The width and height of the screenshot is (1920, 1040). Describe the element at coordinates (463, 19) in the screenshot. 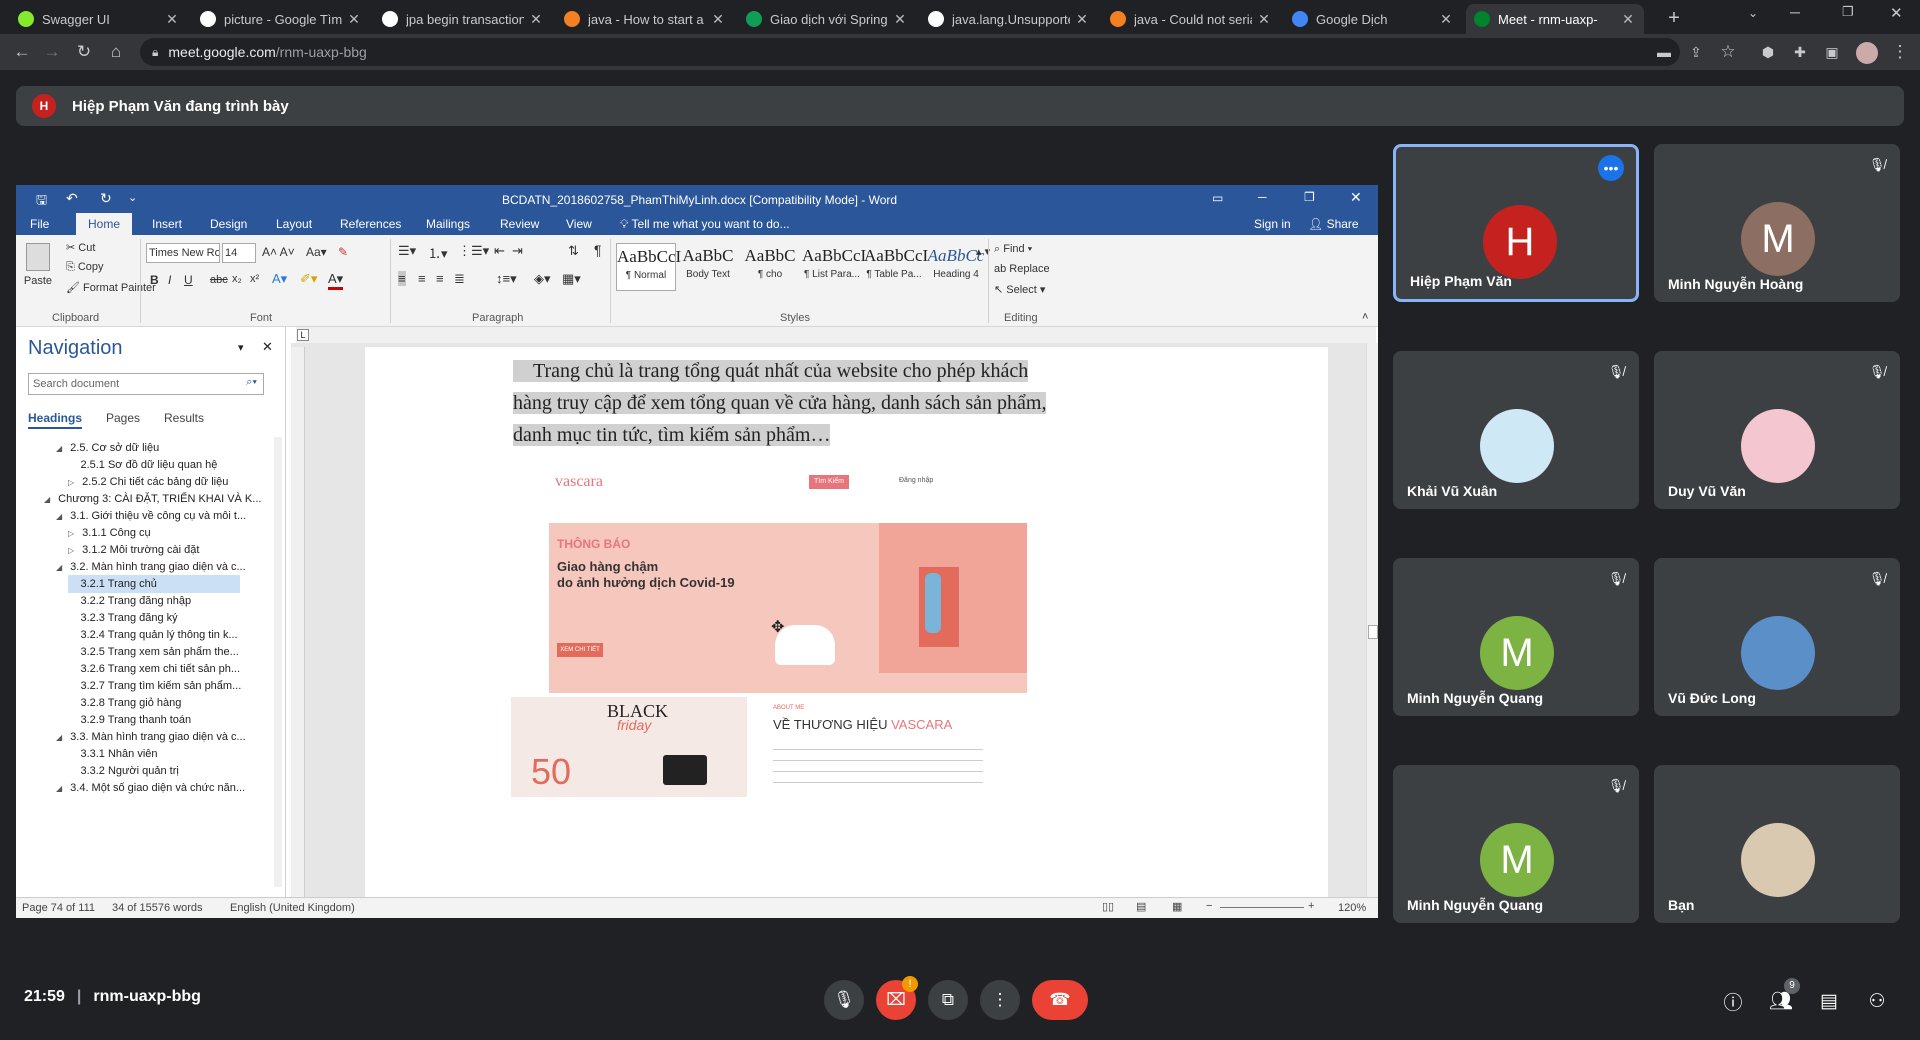

I see `browser-tab: jpa begin transaction ✕` at that location.